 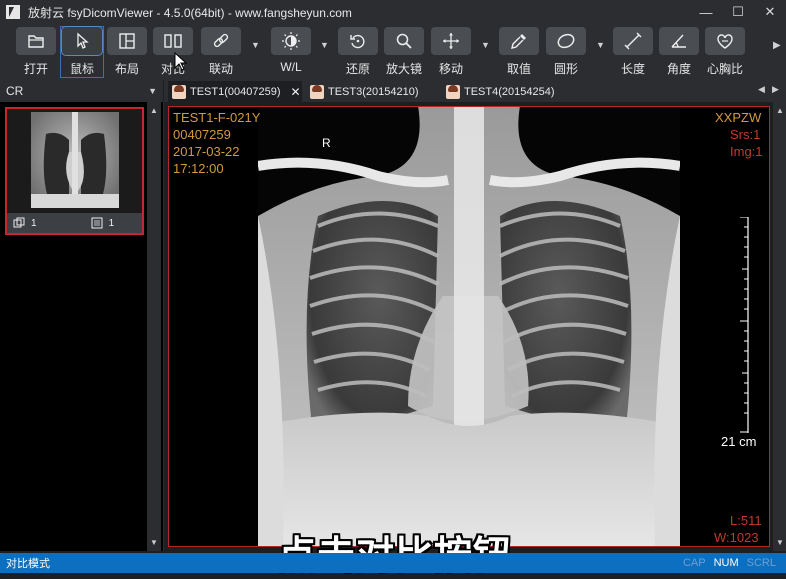 What do you see at coordinates (221, 52) in the screenshot?
I see `tool-link-button: 联动` at bounding box center [221, 52].